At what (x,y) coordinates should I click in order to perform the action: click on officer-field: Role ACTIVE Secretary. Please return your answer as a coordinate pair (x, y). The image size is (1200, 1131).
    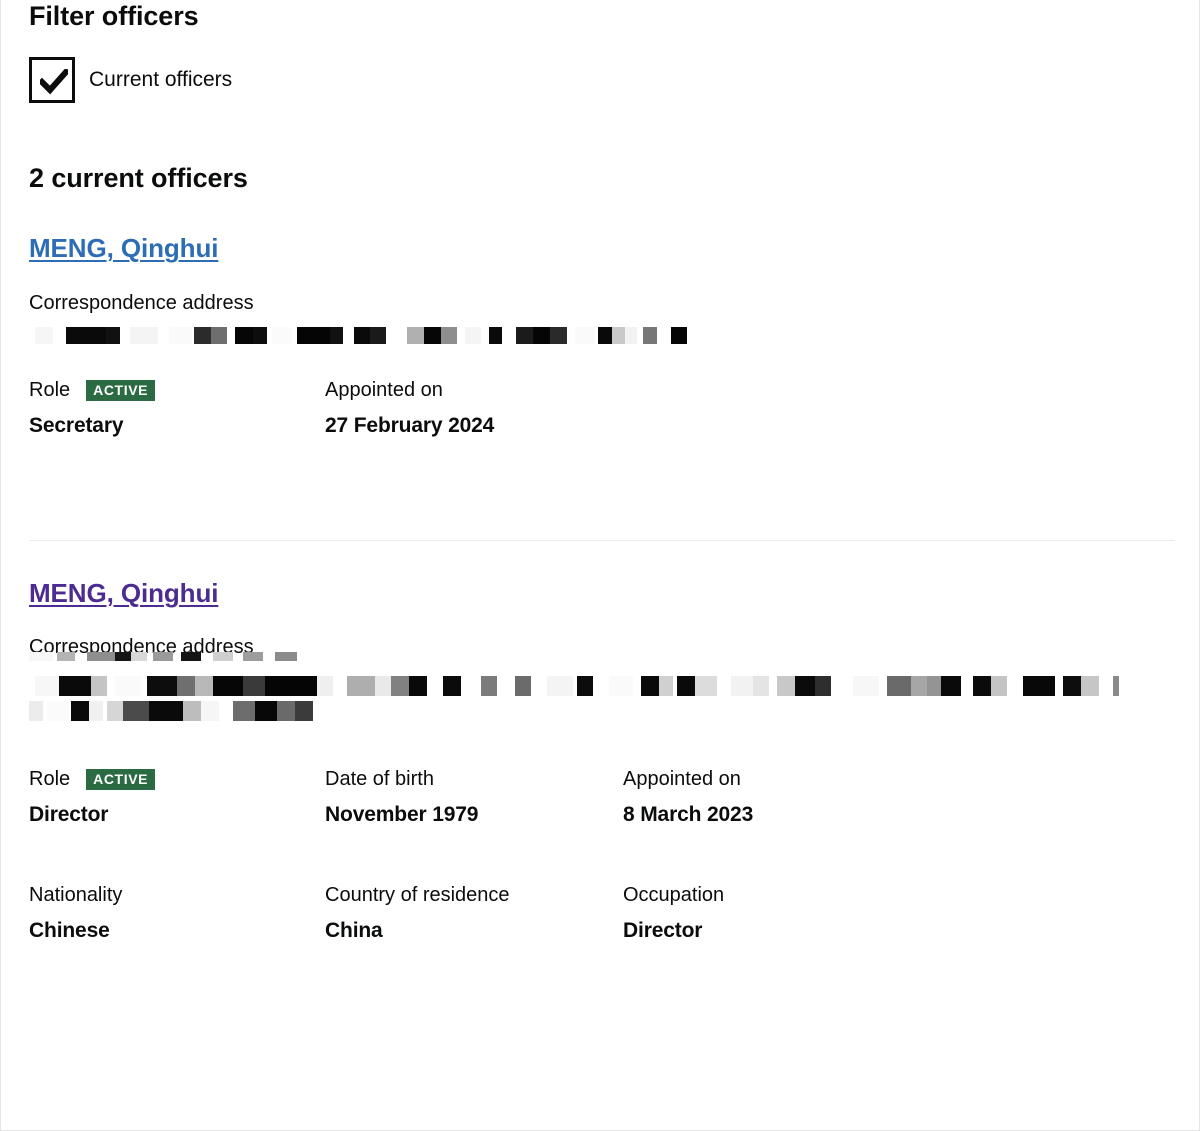
    Looking at the image, I should click on (177, 408).